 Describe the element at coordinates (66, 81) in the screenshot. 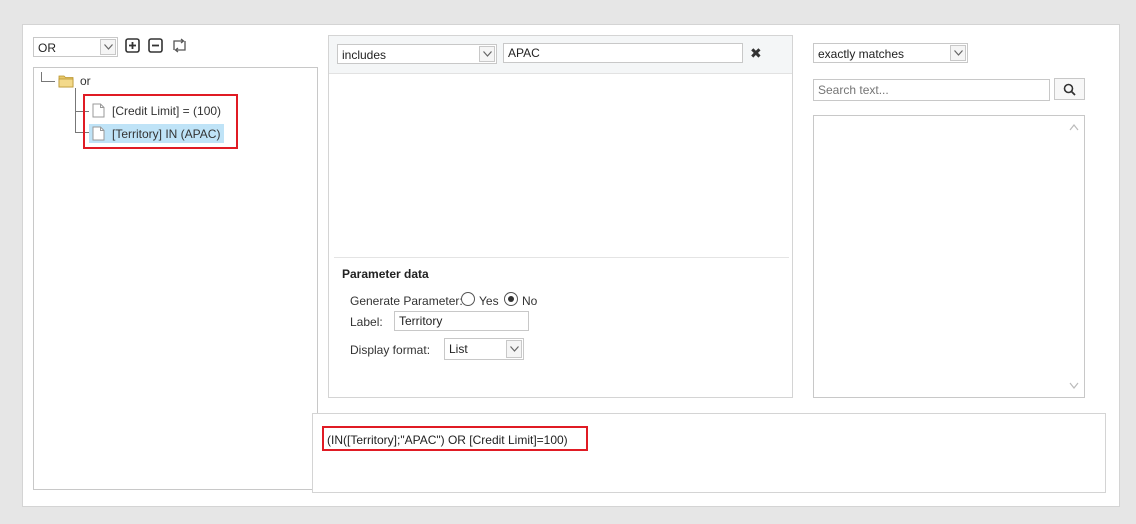

I see `folder-icon` at that location.